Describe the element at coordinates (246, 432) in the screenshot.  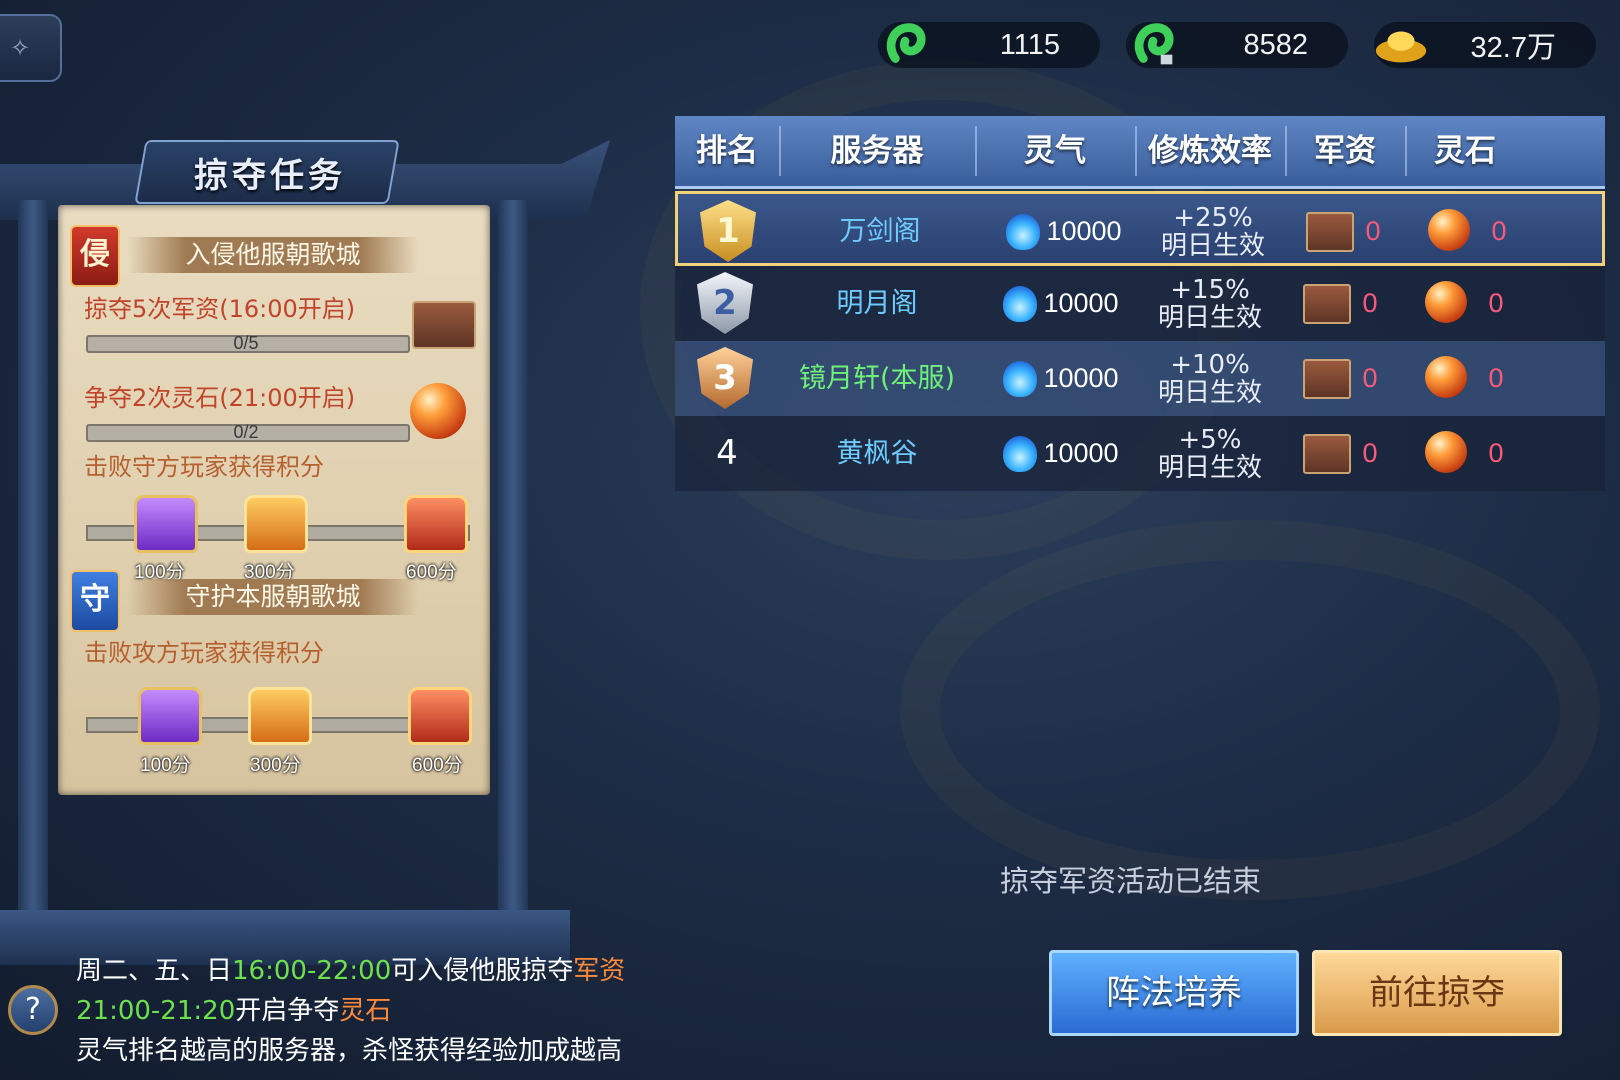
I see `task-contest-progress-text: 0/2` at that location.